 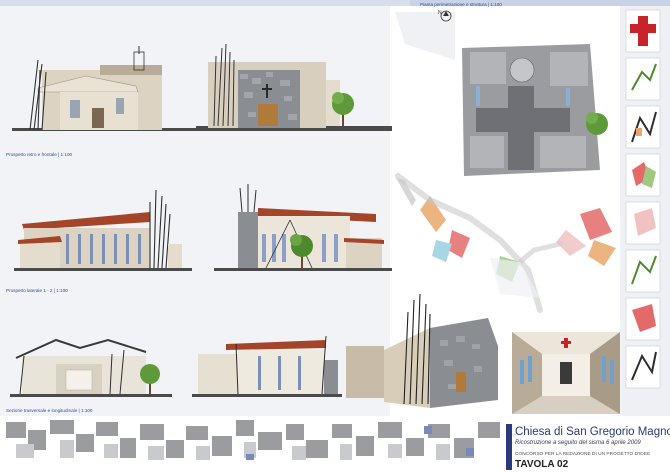 What do you see at coordinates (37, 290) in the screenshot?
I see `label-lateral: Prospetto laterale 1 - 2 | 1:100` at bounding box center [37, 290].